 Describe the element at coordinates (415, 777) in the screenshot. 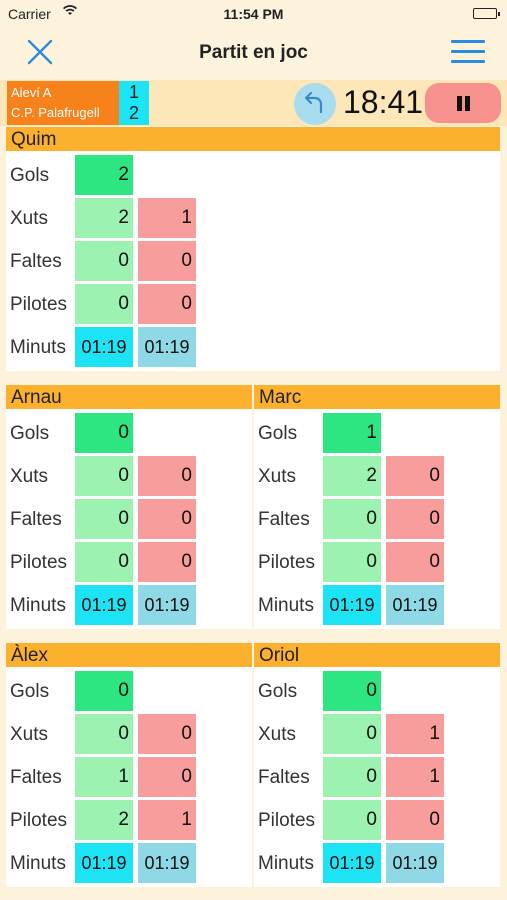

I see `fouls-committed-cell: 1` at that location.